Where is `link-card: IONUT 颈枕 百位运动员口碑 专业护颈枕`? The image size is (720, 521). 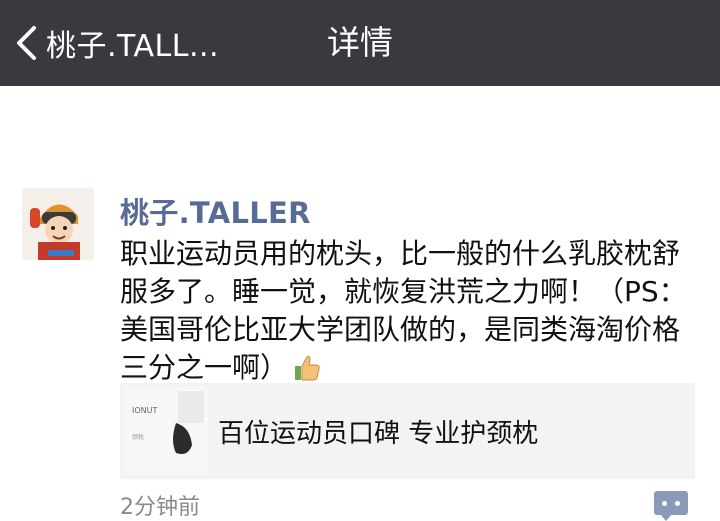
link-card: IONUT 颈枕 百位运动员口碑 专业护颈枕 is located at coordinates (407, 431).